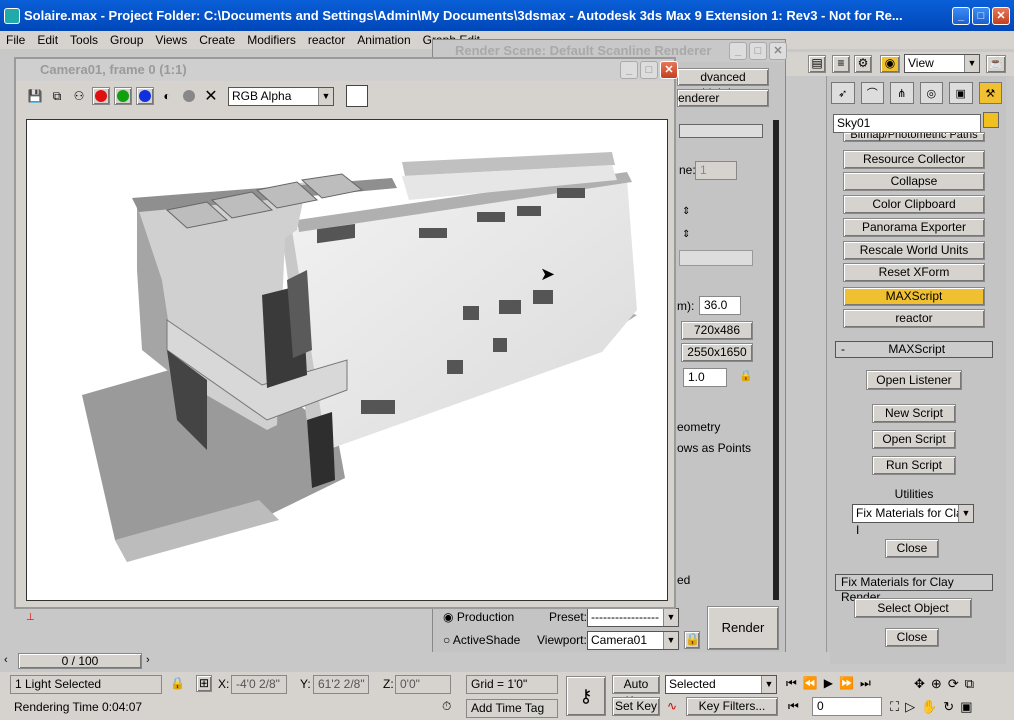 Image resolution: width=1014 pixels, height=720 pixels. I want to click on auto-key-button: Auto Key, so click(636, 691).